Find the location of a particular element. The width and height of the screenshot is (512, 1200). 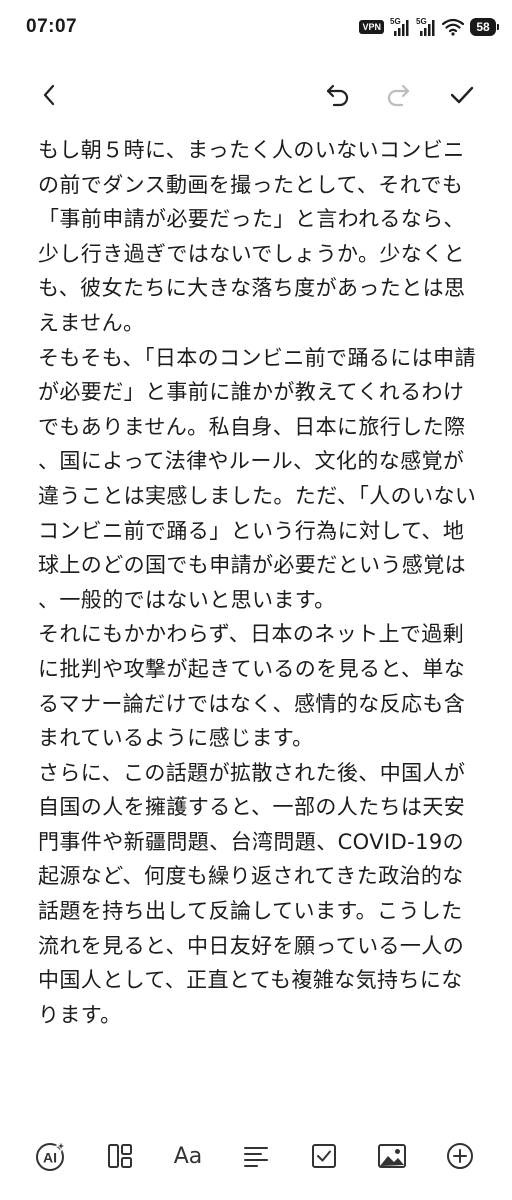

back-icon is located at coordinates (49, 95).